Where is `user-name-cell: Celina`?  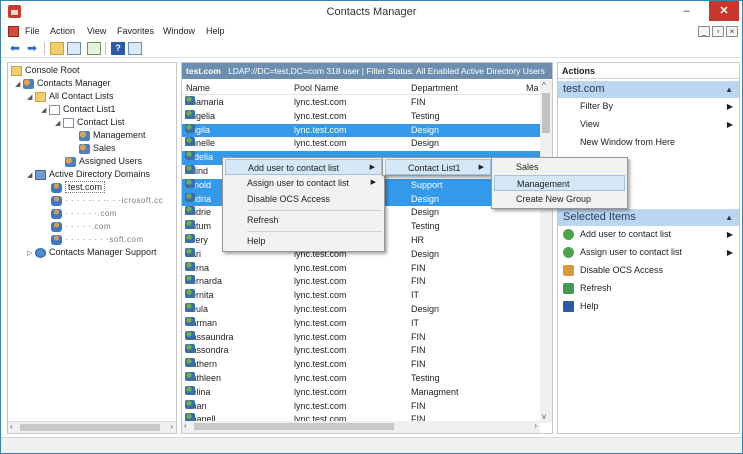 user-name-cell: Celina is located at coordinates (198, 392).